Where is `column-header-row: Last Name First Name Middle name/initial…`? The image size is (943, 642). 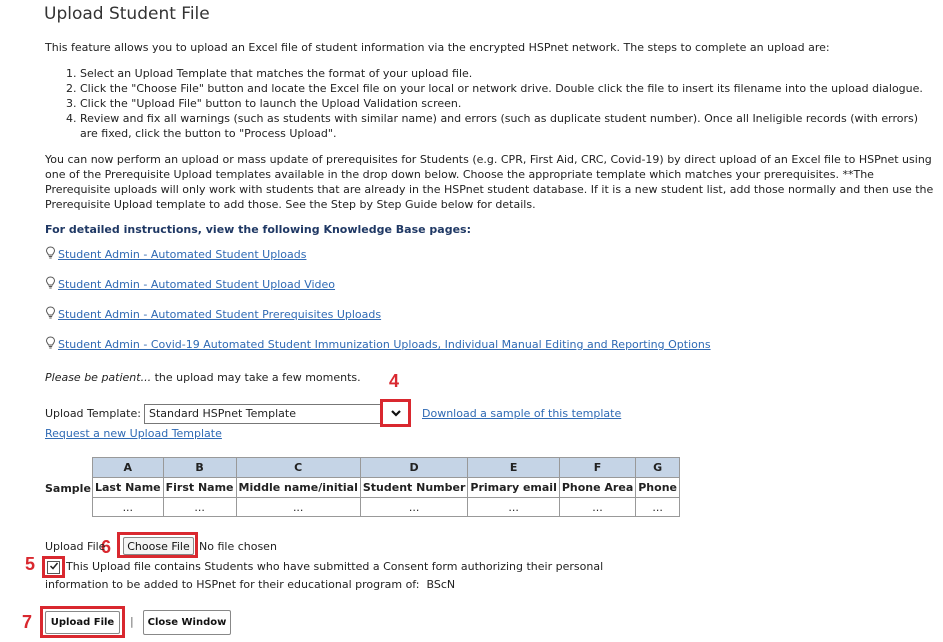 column-header-row: Last Name First Name Middle name/initial… is located at coordinates (386, 487).